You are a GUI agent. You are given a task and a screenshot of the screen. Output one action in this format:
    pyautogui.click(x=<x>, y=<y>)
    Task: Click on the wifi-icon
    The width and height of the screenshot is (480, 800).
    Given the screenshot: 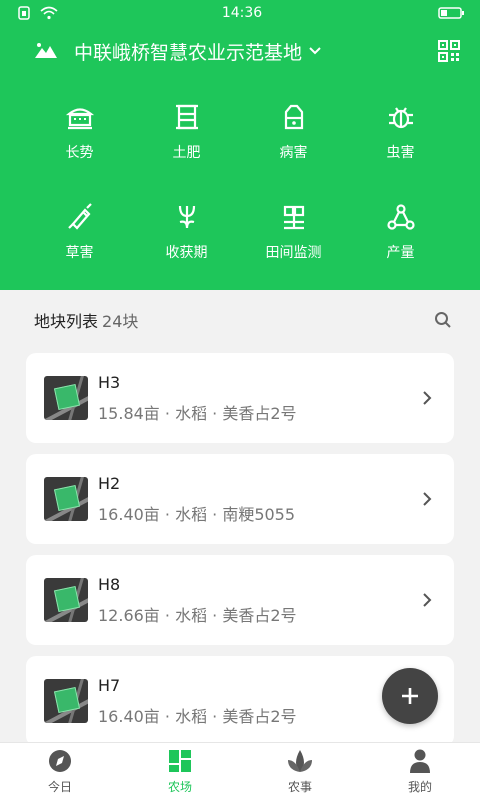 What is the action you would take?
    pyautogui.click(x=49, y=13)
    